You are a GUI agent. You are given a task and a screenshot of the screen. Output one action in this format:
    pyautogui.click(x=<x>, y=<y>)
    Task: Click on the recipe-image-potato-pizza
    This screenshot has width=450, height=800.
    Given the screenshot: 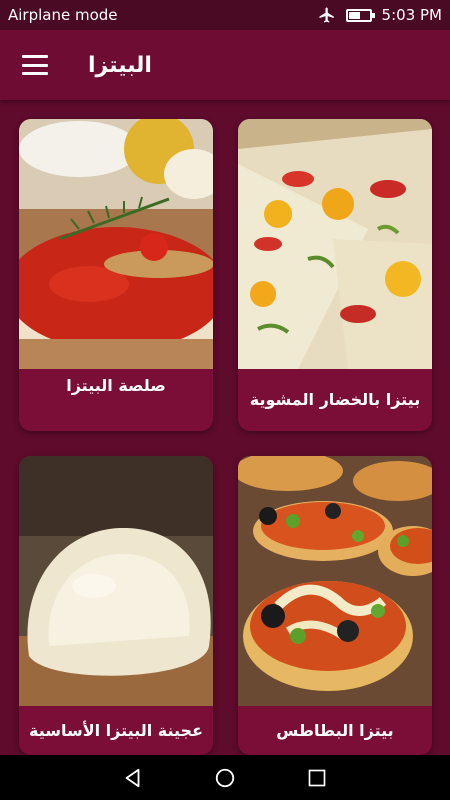 What is the action you would take?
    pyautogui.click(x=335, y=581)
    